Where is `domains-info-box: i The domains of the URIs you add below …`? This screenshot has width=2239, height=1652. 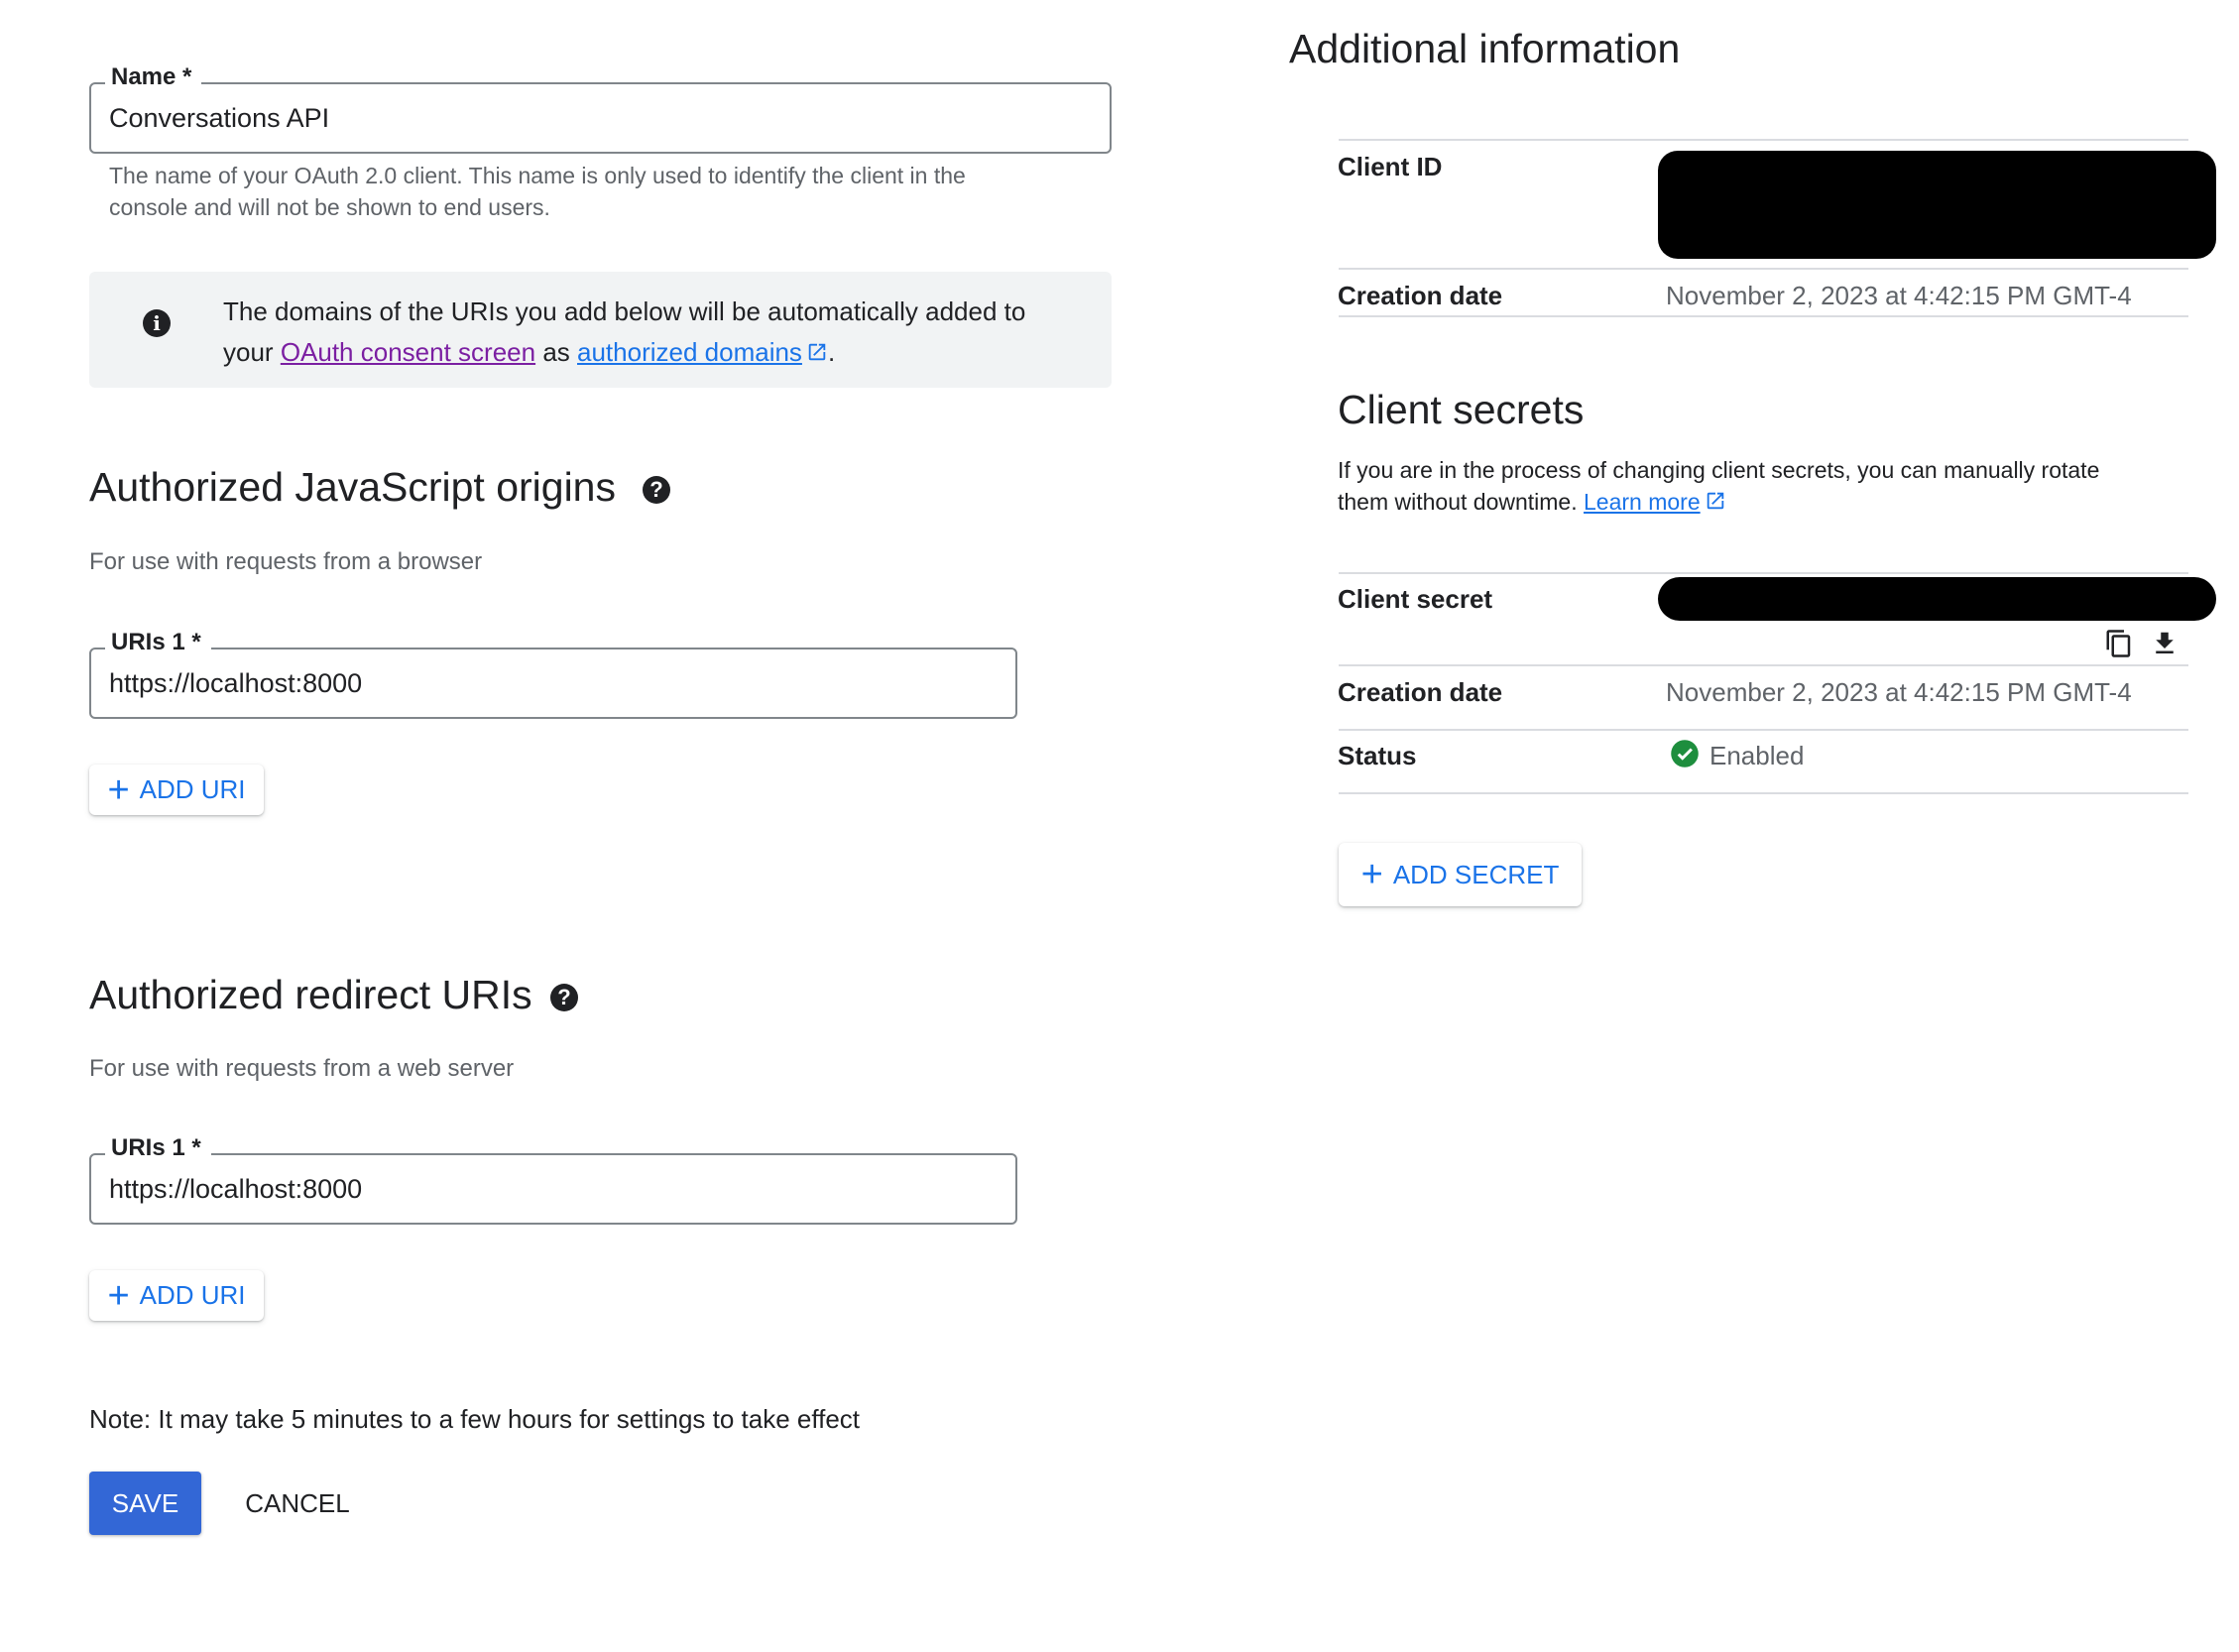
domains-info-box: i The domains of the URIs you add below … is located at coordinates (600, 330).